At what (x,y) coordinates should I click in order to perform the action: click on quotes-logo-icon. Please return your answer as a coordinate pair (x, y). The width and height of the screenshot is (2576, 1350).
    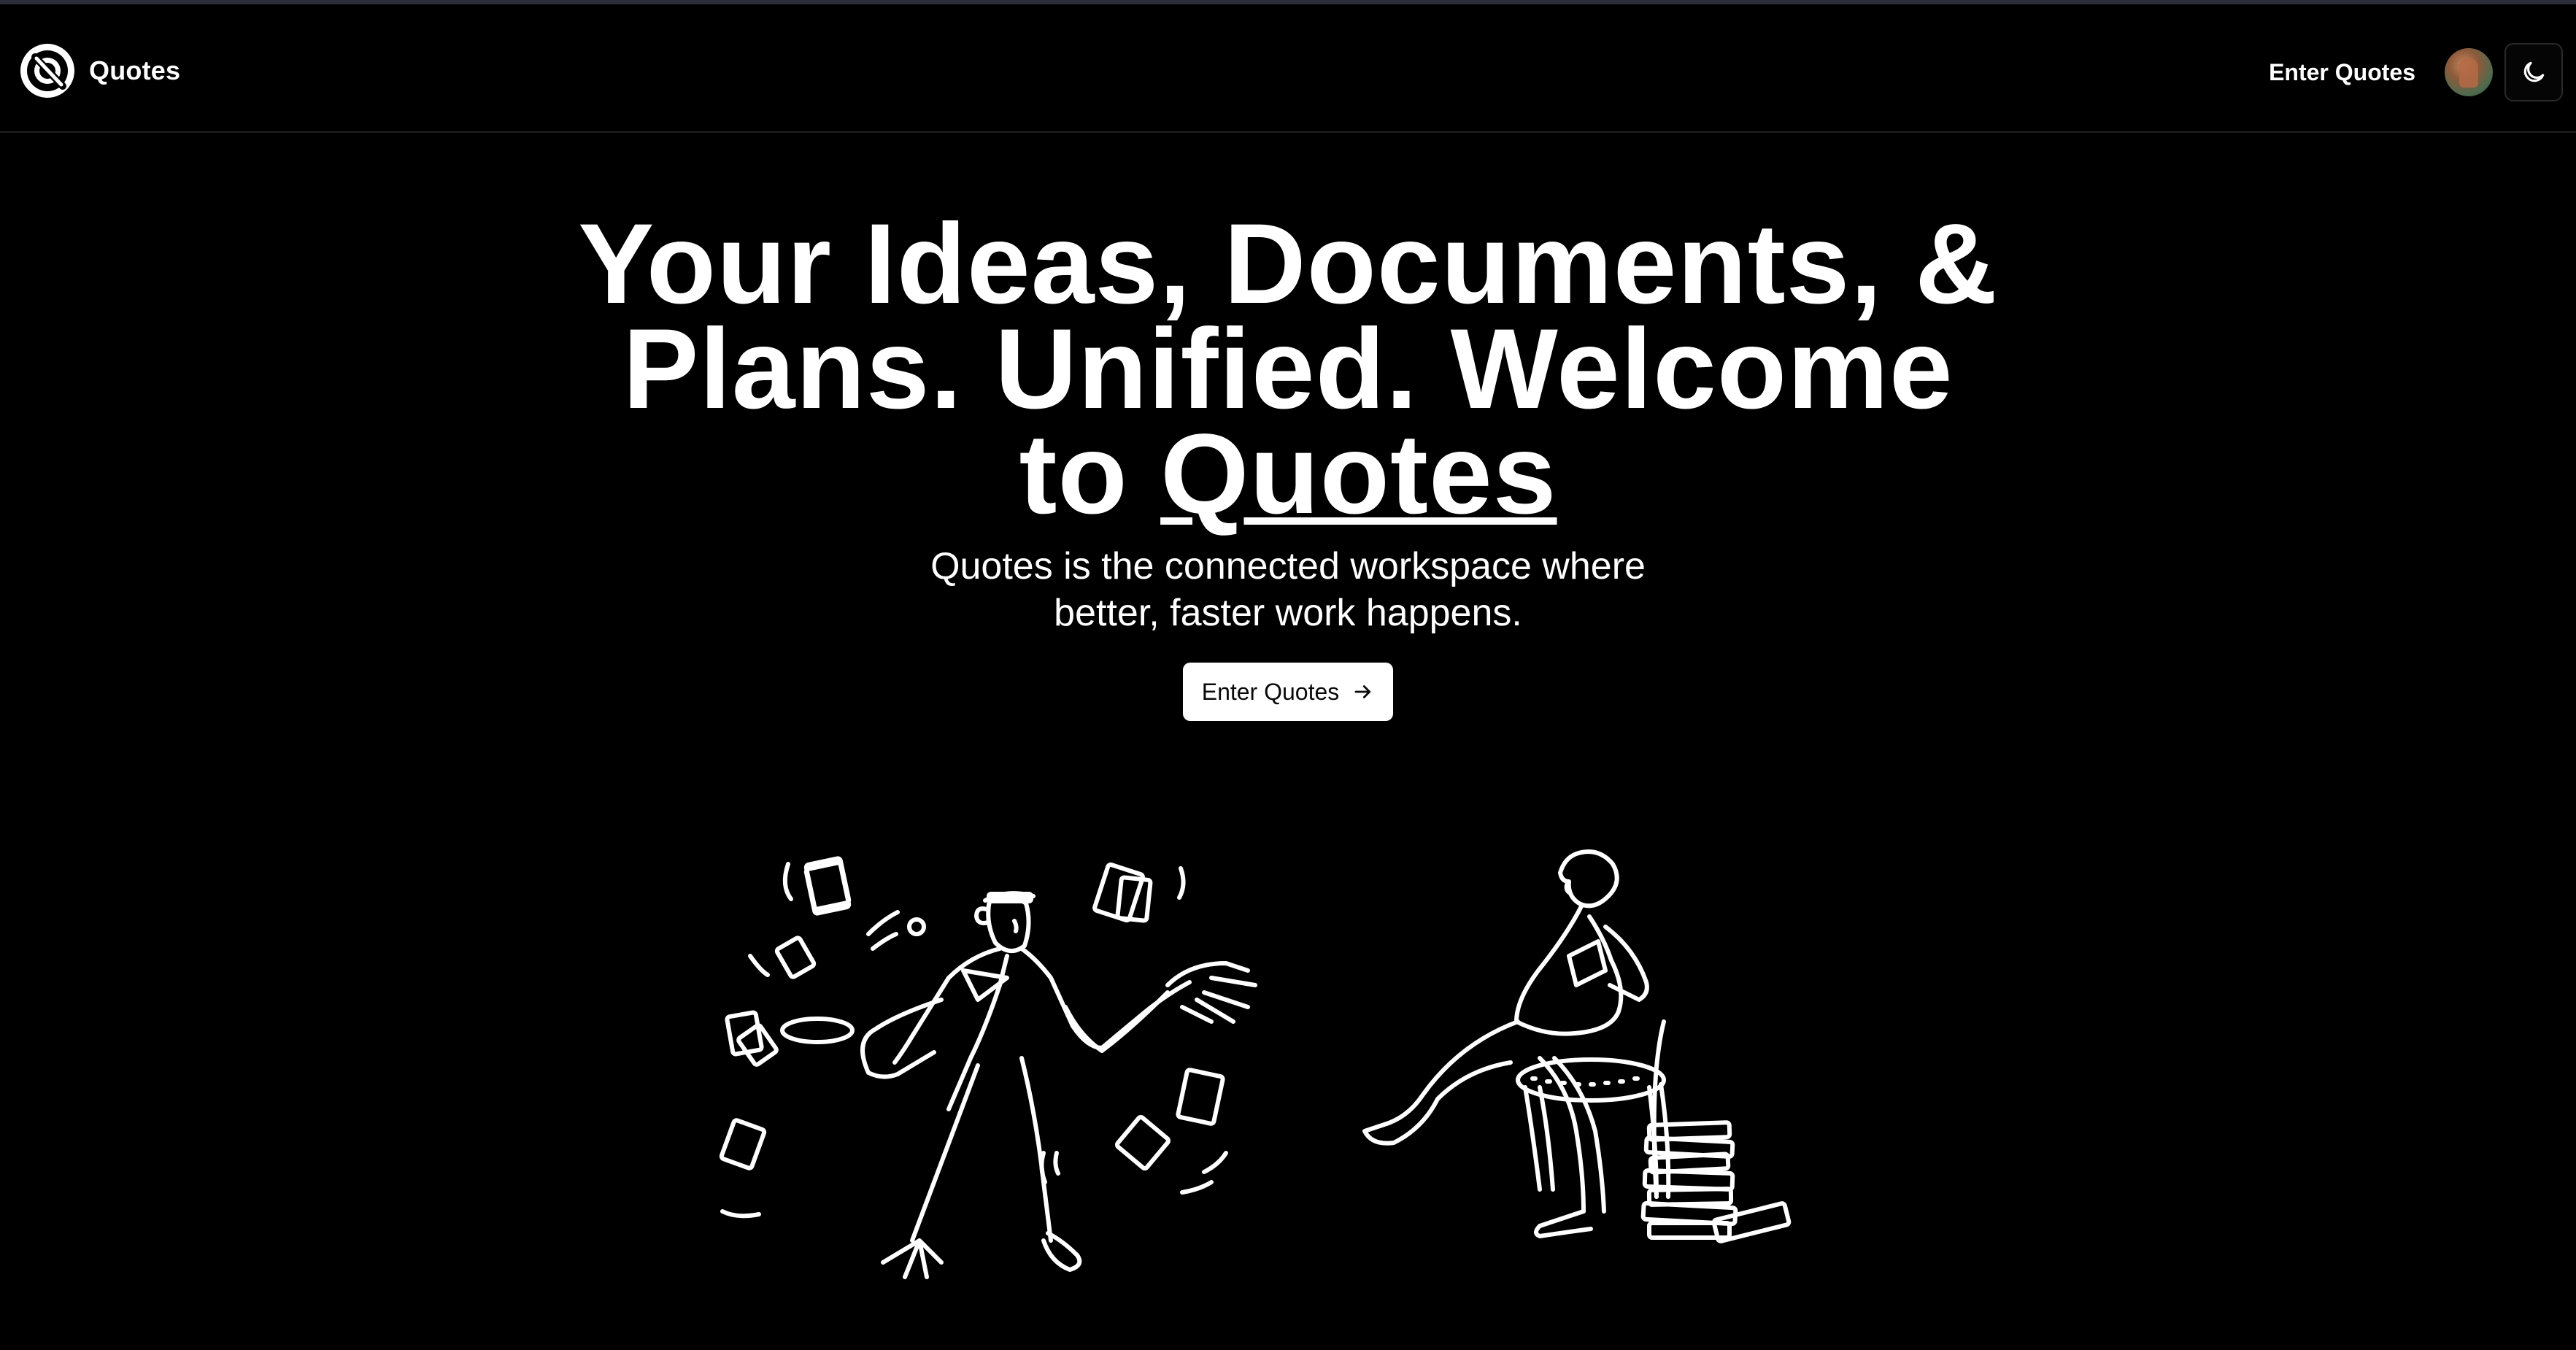
    Looking at the image, I should click on (47, 71).